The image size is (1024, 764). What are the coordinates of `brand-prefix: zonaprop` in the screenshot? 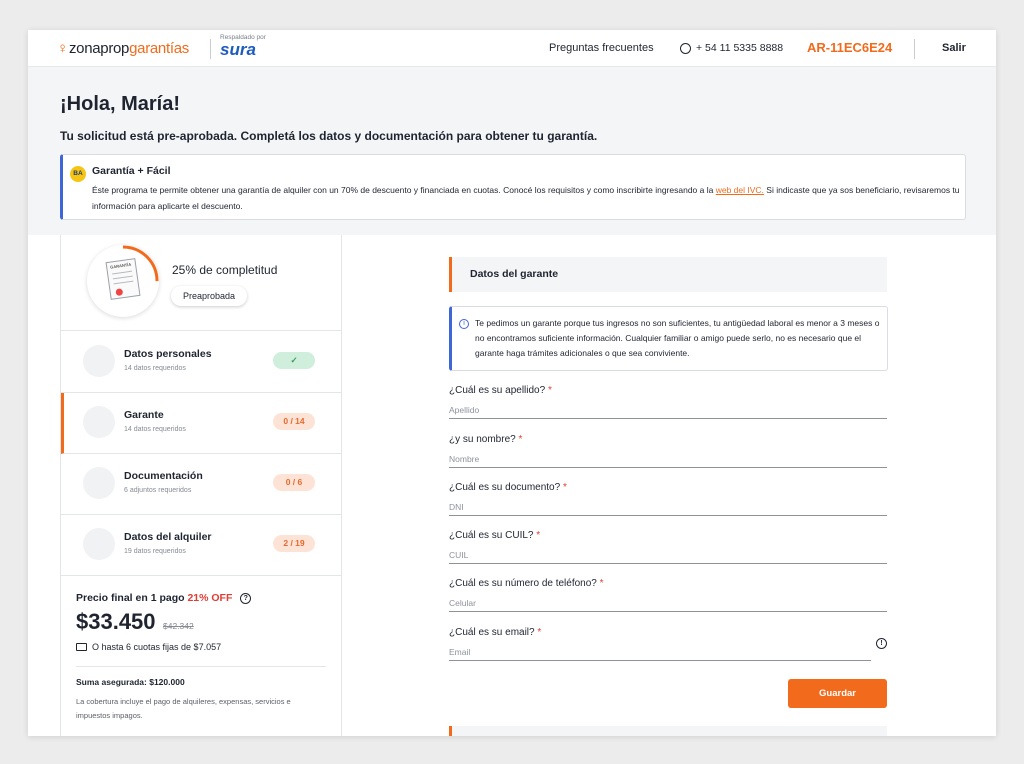 It's located at (99, 48).